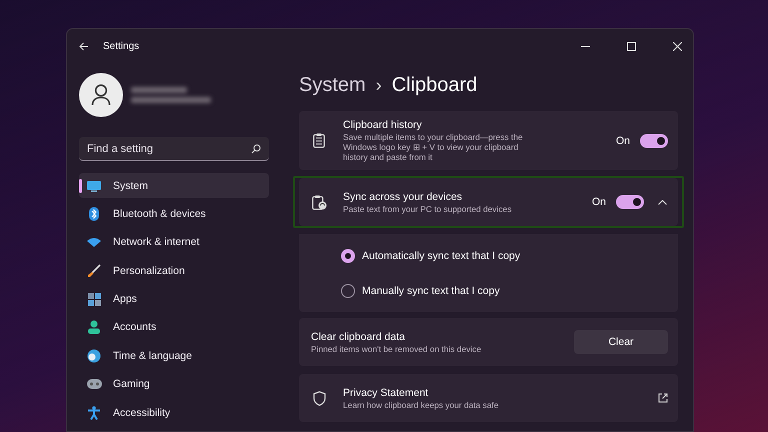 This screenshot has height=432, width=768. What do you see at coordinates (441, 256) in the screenshot?
I see `radio-label: Automatically sync text that I copy` at bounding box center [441, 256].